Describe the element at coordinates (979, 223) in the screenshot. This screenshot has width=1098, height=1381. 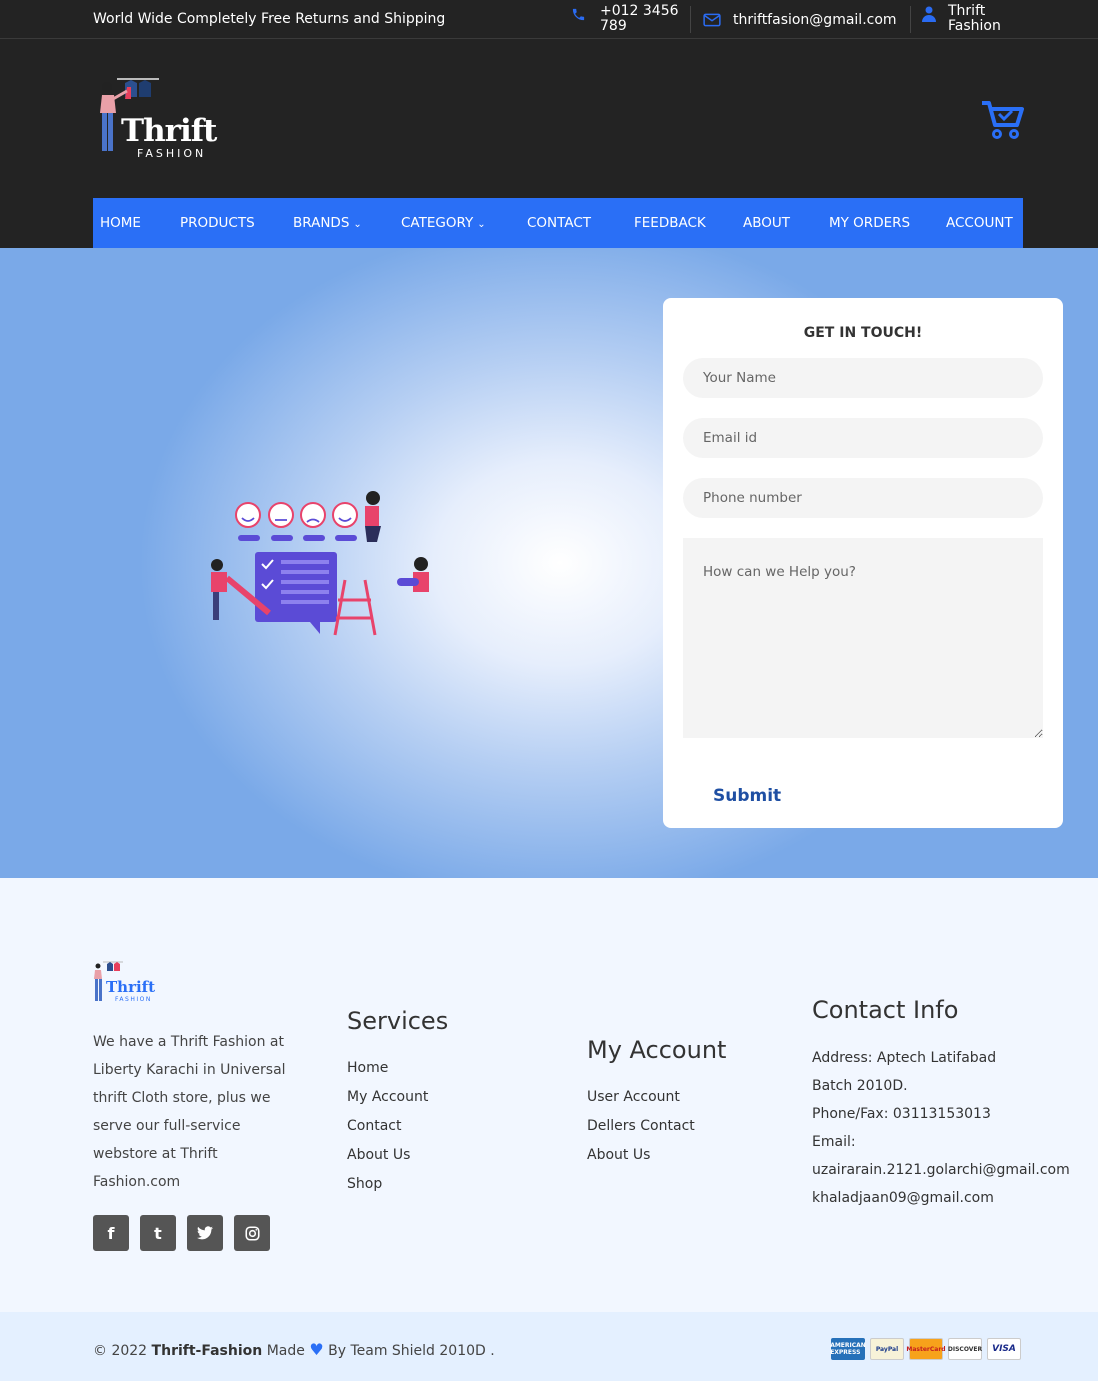
I see `nav-account: ACCOUNT` at that location.